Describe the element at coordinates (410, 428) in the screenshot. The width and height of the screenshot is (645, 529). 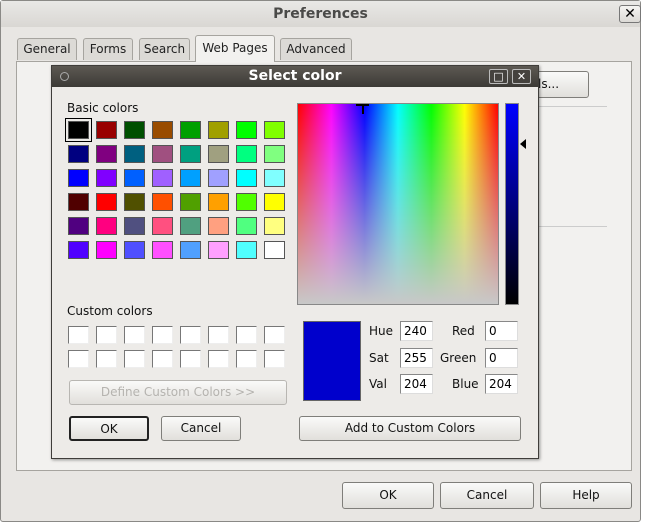
I see `add-to-custom-colors-button: Add to Custom Colors` at that location.